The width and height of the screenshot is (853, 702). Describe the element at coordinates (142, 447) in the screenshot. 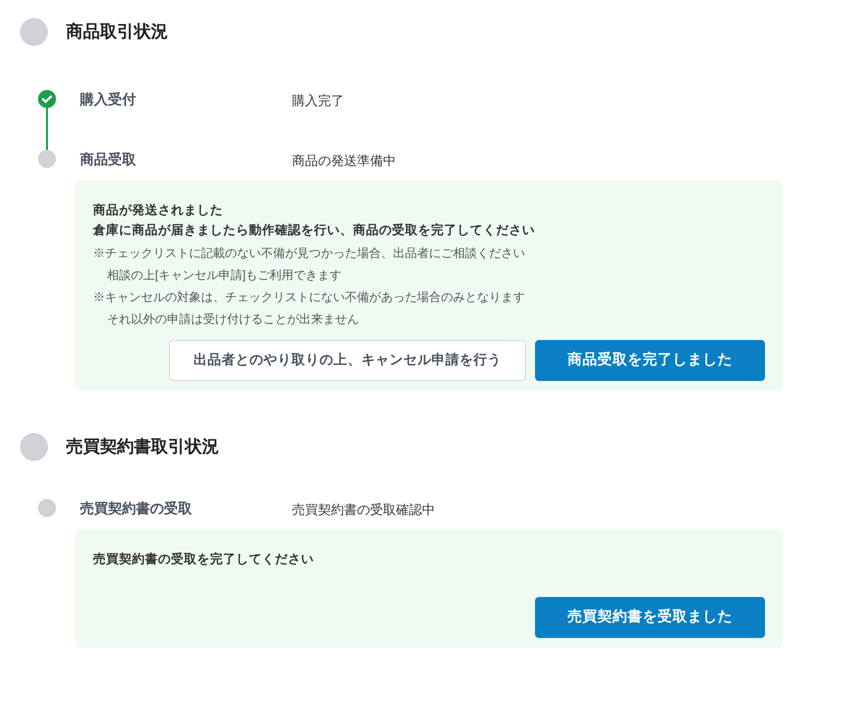

I see `section-title: 売買契約書取引状況` at that location.